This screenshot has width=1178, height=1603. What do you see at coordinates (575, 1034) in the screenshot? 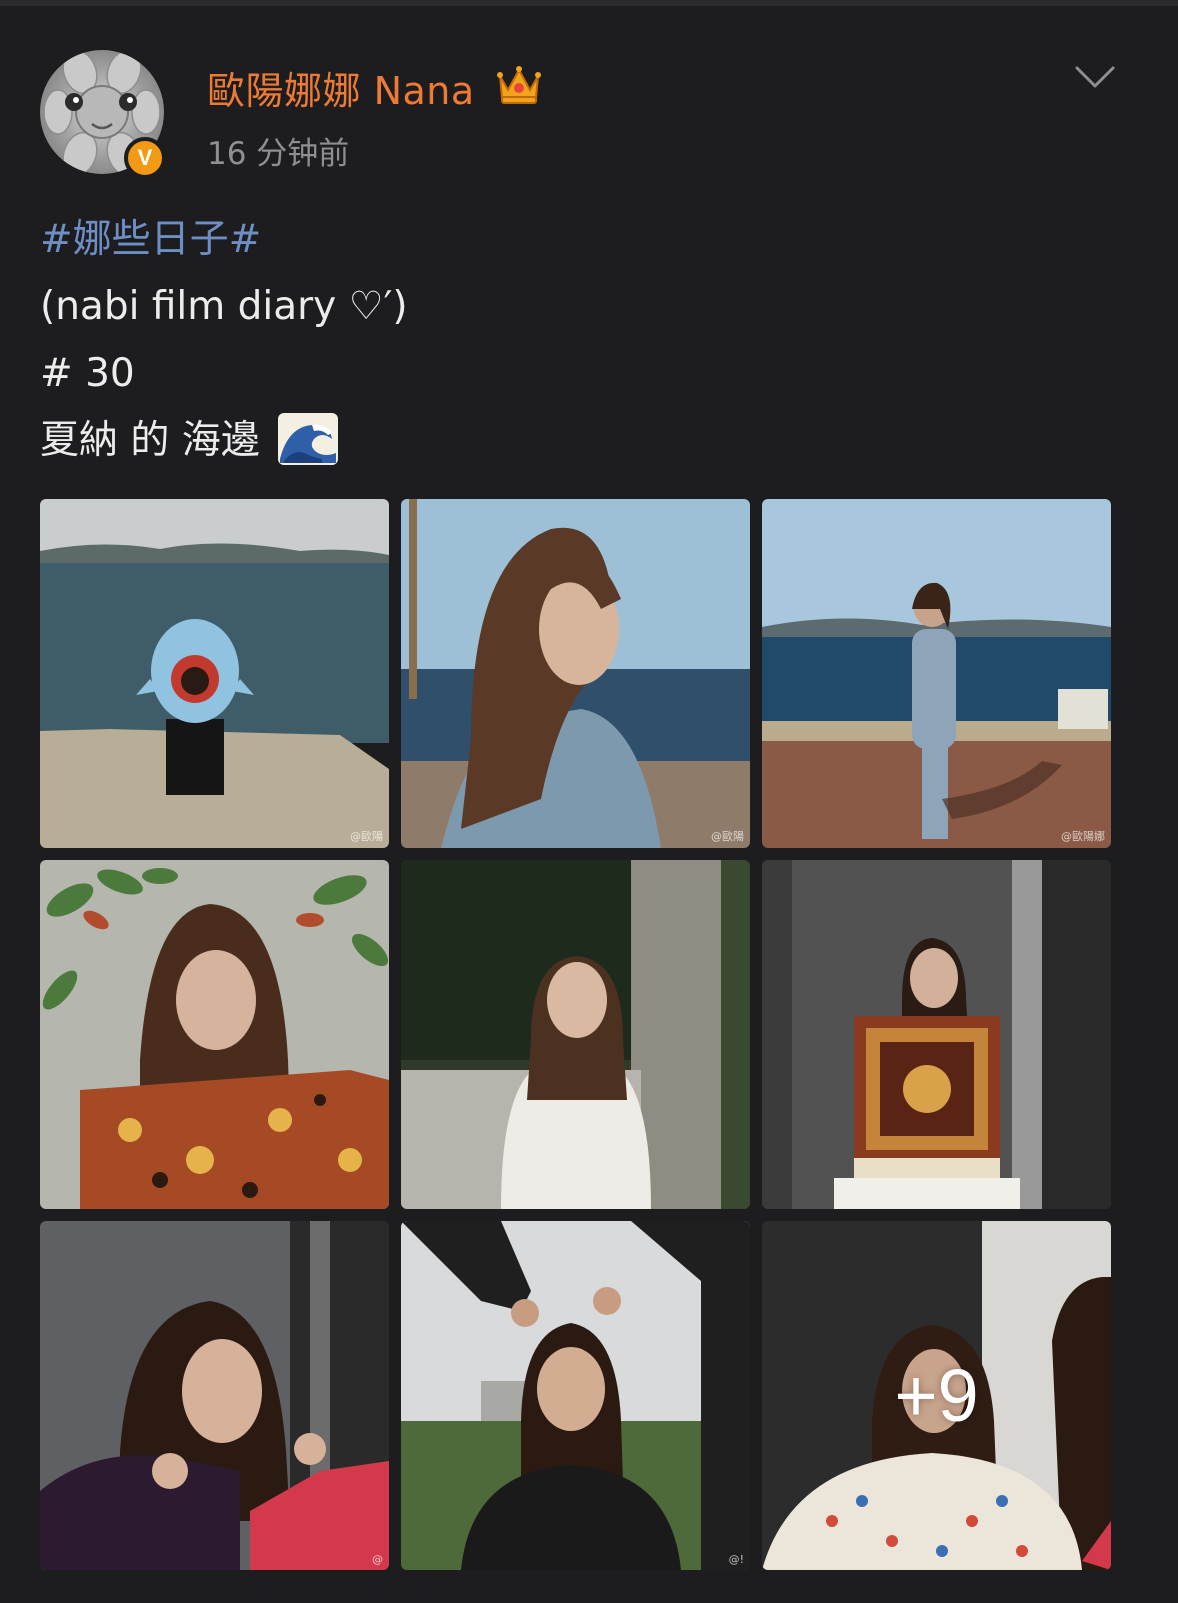
I see `photo-5-white-shirt-tree` at bounding box center [575, 1034].